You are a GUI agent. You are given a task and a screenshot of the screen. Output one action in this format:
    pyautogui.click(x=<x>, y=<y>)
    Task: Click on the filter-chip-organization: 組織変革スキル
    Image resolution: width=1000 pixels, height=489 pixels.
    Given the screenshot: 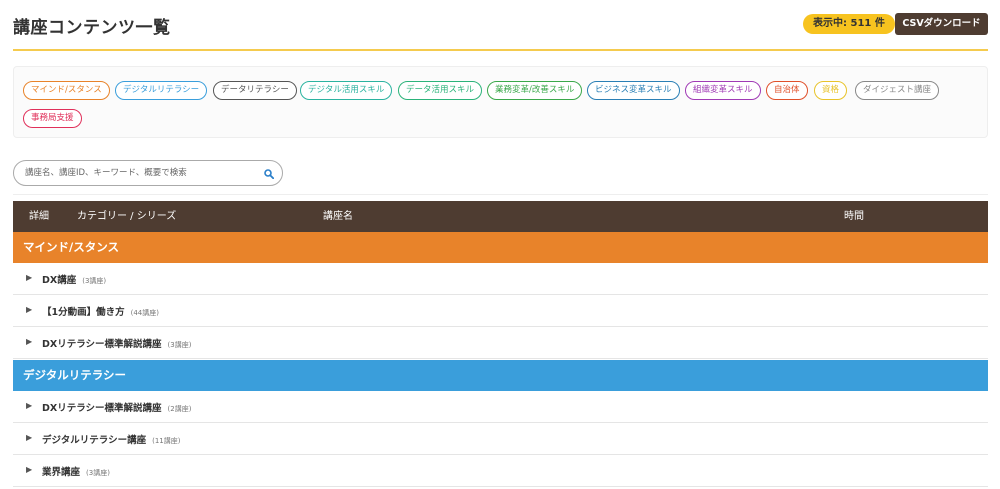 What is the action you would take?
    pyautogui.click(x=723, y=90)
    